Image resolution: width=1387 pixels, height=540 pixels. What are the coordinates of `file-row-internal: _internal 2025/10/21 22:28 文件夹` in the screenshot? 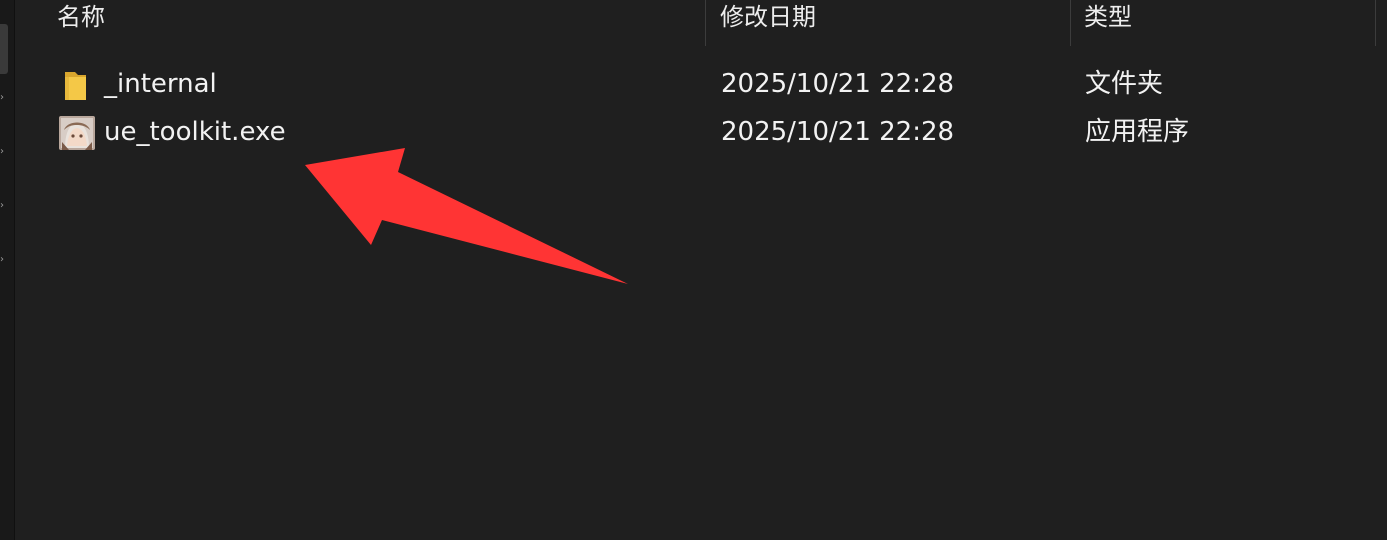 It's located at (695, 84).